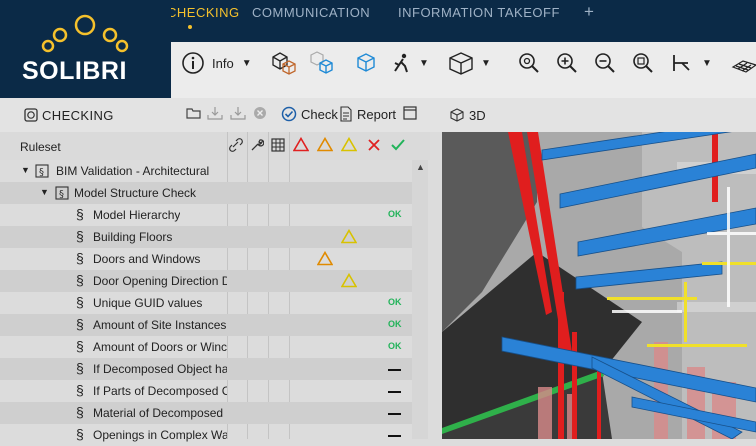 This screenshot has height=446, width=756. What do you see at coordinates (479, 12) in the screenshot?
I see `tab-information-takeoff: INFORMATION TAKEOFF` at bounding box center [479, 12].